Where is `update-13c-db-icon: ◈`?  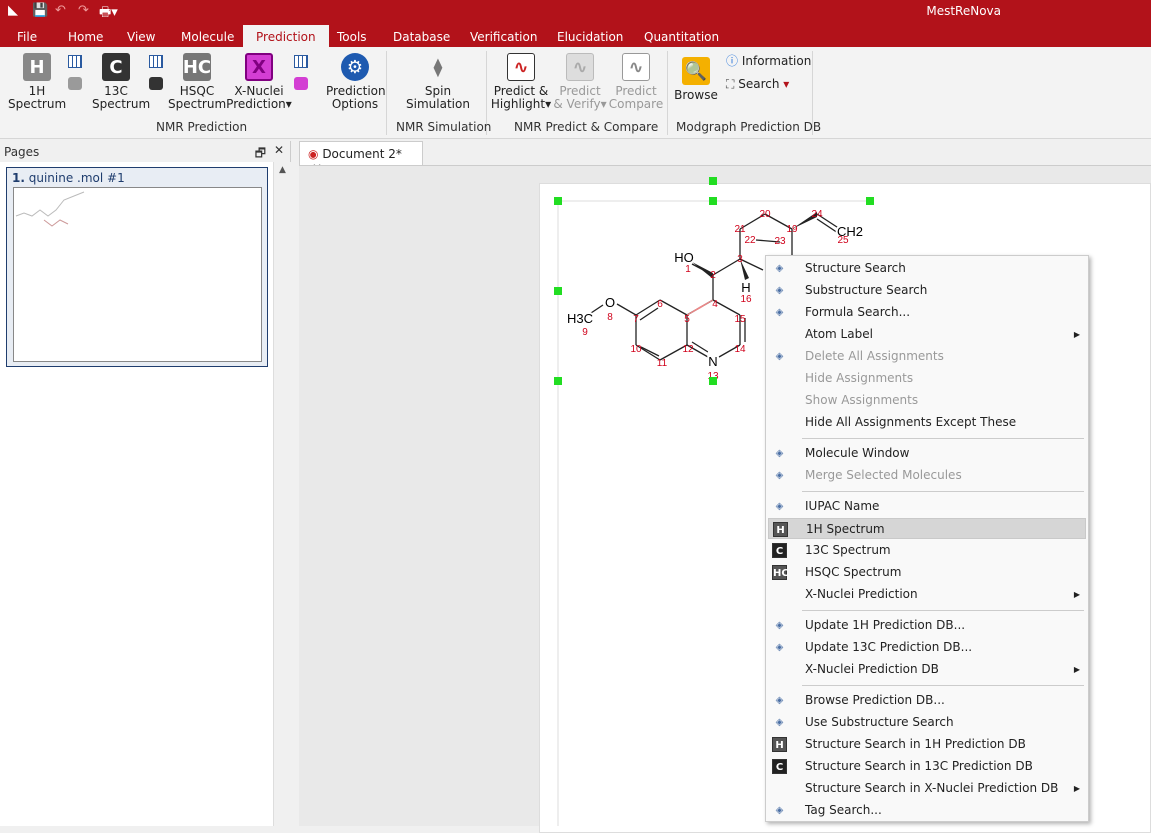
update-13c-db-icon: ◈ is located at coordinates (779, 647).